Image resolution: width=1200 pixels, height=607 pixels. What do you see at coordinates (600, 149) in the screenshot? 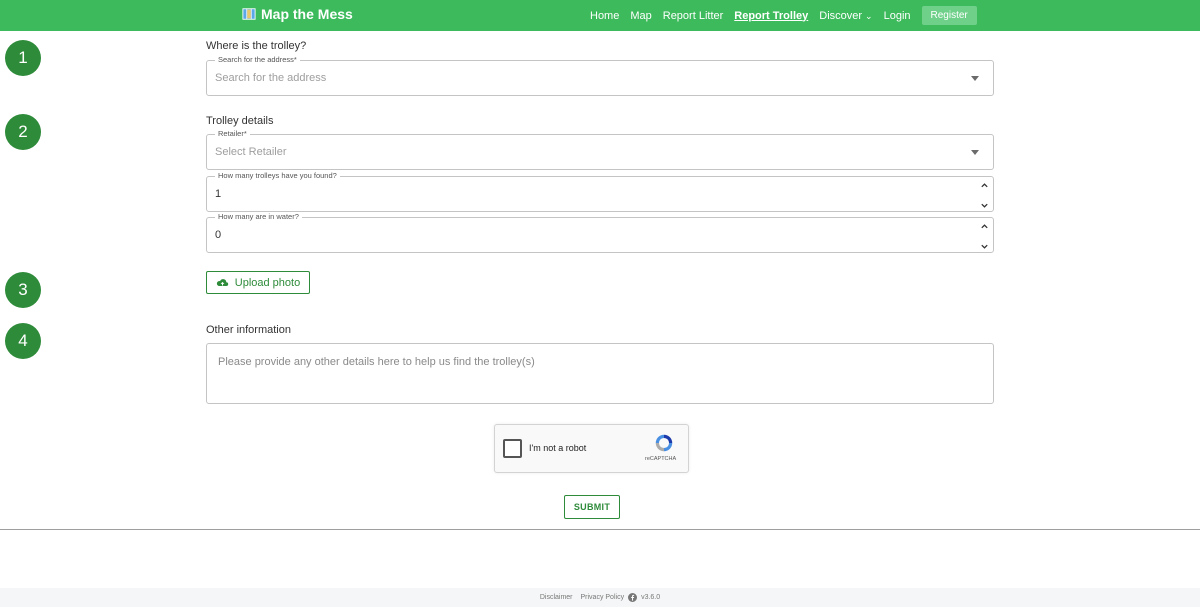
I see `retailer-select: Retailer* Select Retailer` at bounding box center [600, 149].